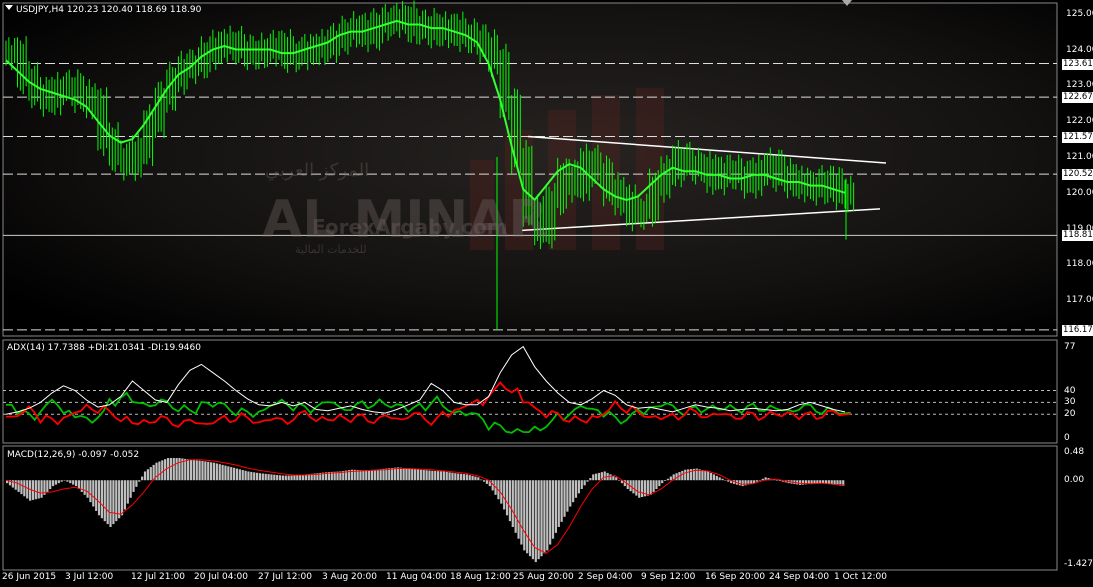  Describe the element at coordinates (221, 577) in the screenshot. I see `time-tick-label: 20 Jul 04:00` at that location.